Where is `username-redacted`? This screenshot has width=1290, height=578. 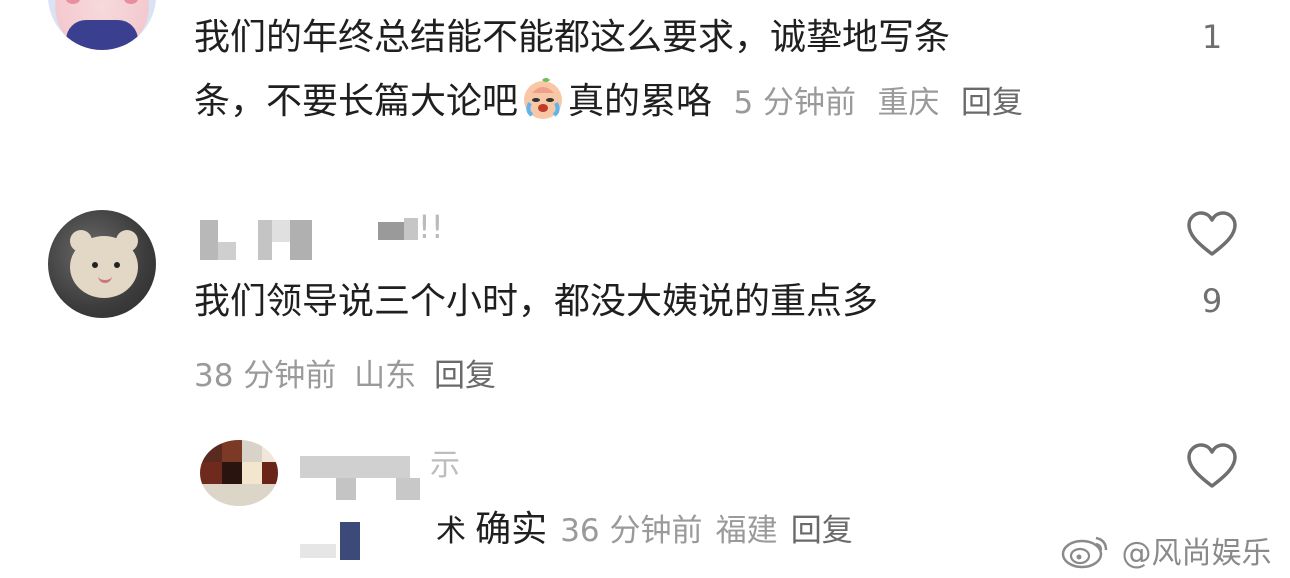 username-redacted is located at coordinates (326, 236).